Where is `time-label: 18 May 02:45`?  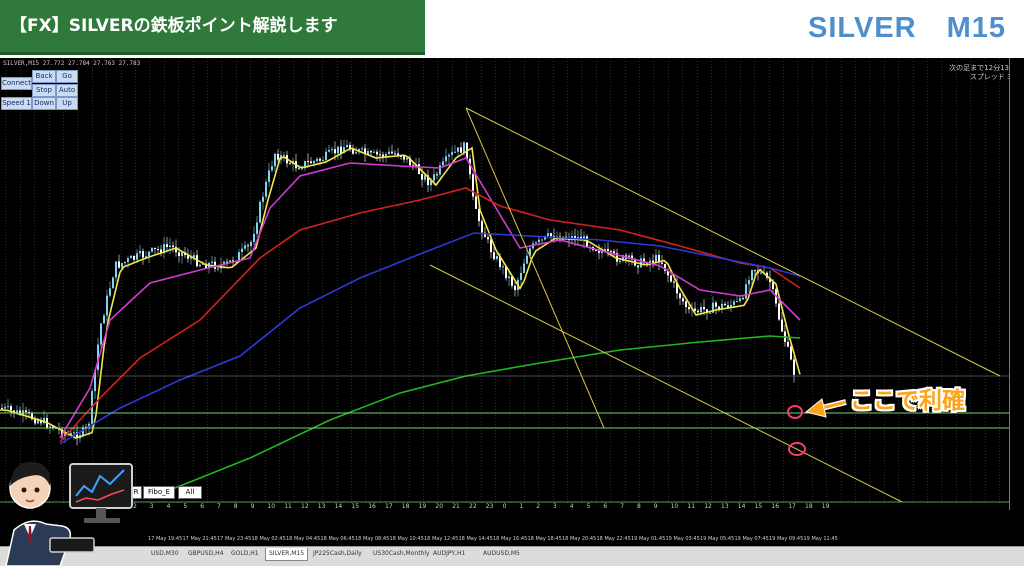
time-label: 18 May 02:45 is located at coordinates (268, 539).